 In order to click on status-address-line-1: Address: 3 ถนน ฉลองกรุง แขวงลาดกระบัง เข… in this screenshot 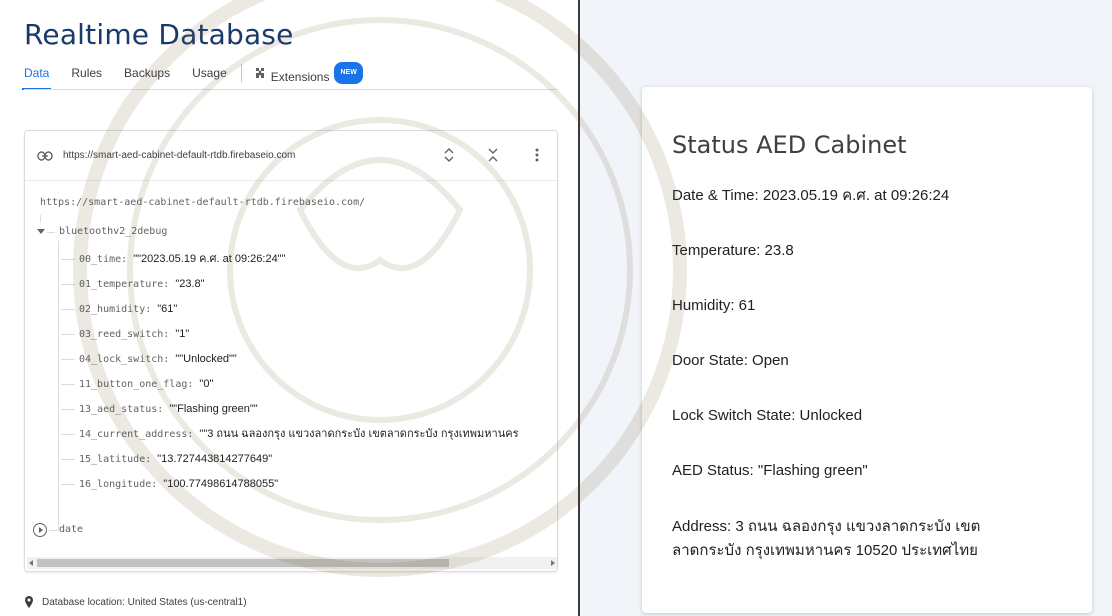, I will do `click(826, 526)`.